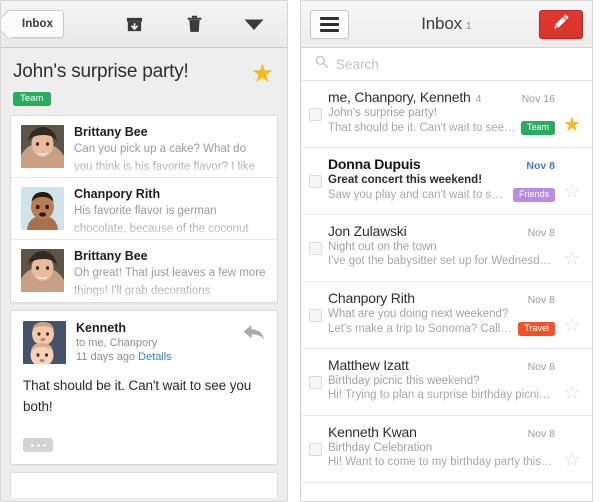  I want to click on compose-button, so click(561, 24).